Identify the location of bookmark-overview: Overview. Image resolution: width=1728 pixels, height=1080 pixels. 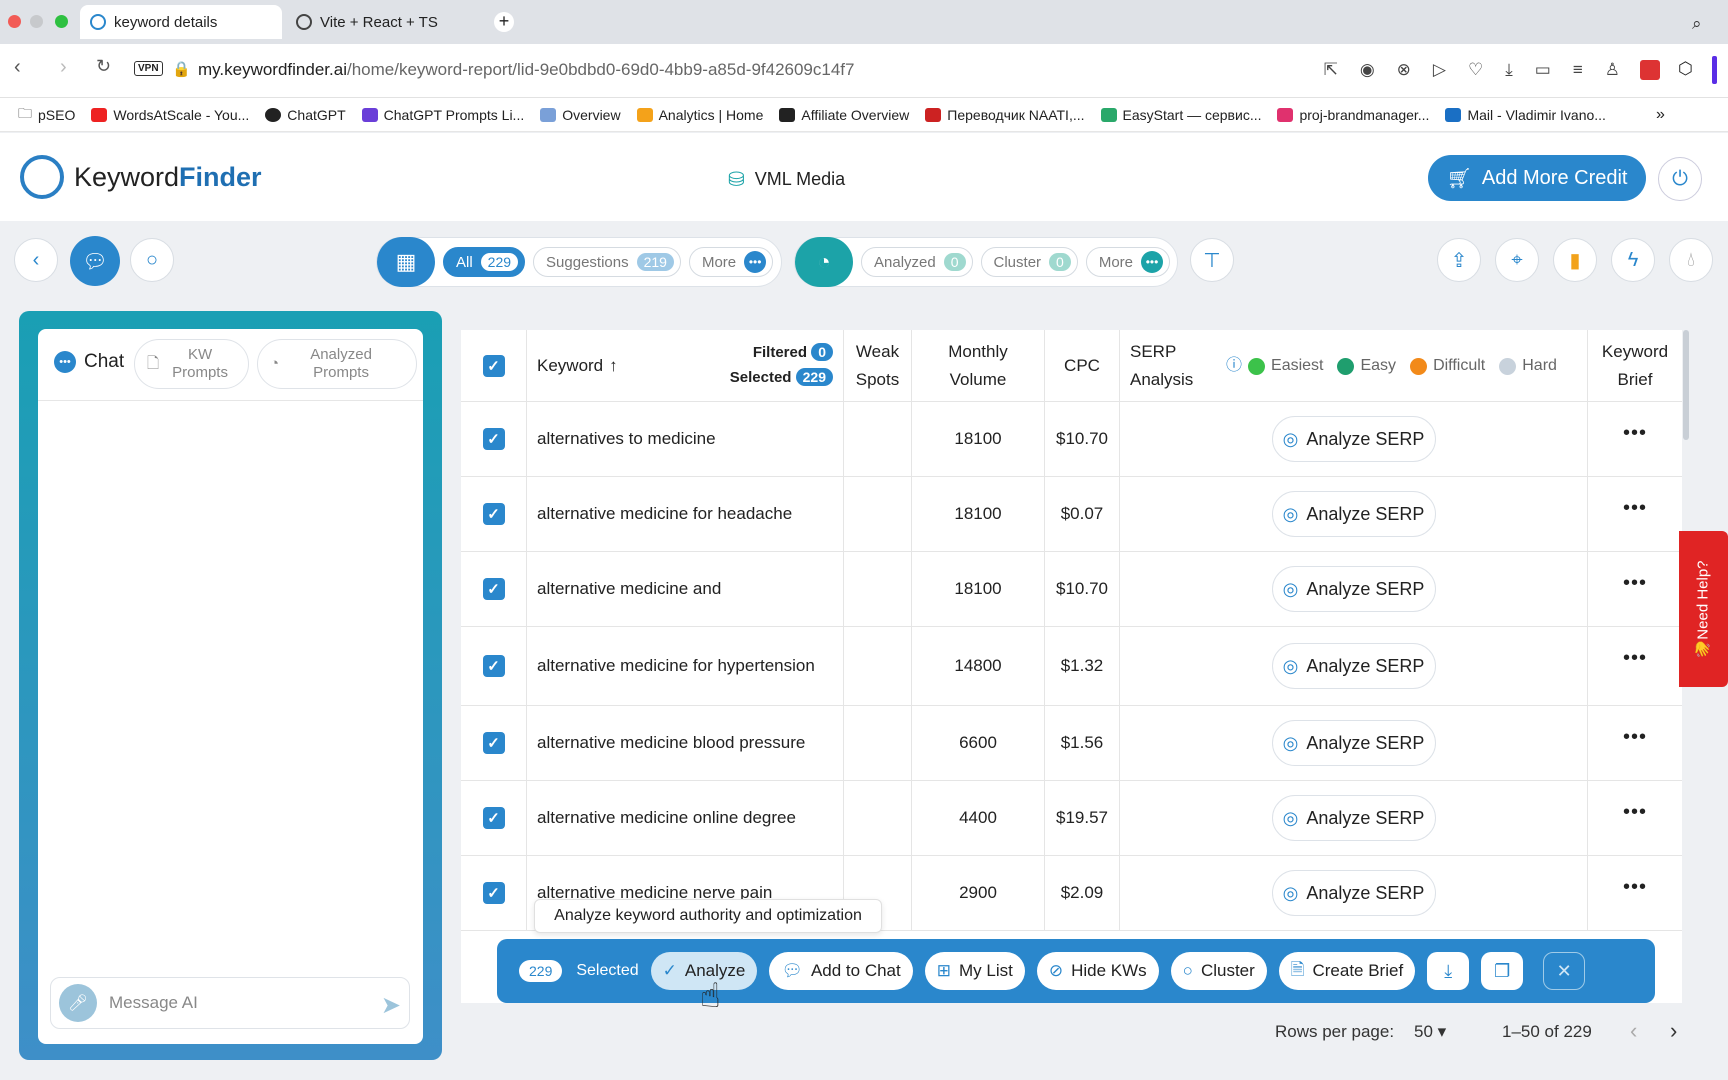
(580, 115).